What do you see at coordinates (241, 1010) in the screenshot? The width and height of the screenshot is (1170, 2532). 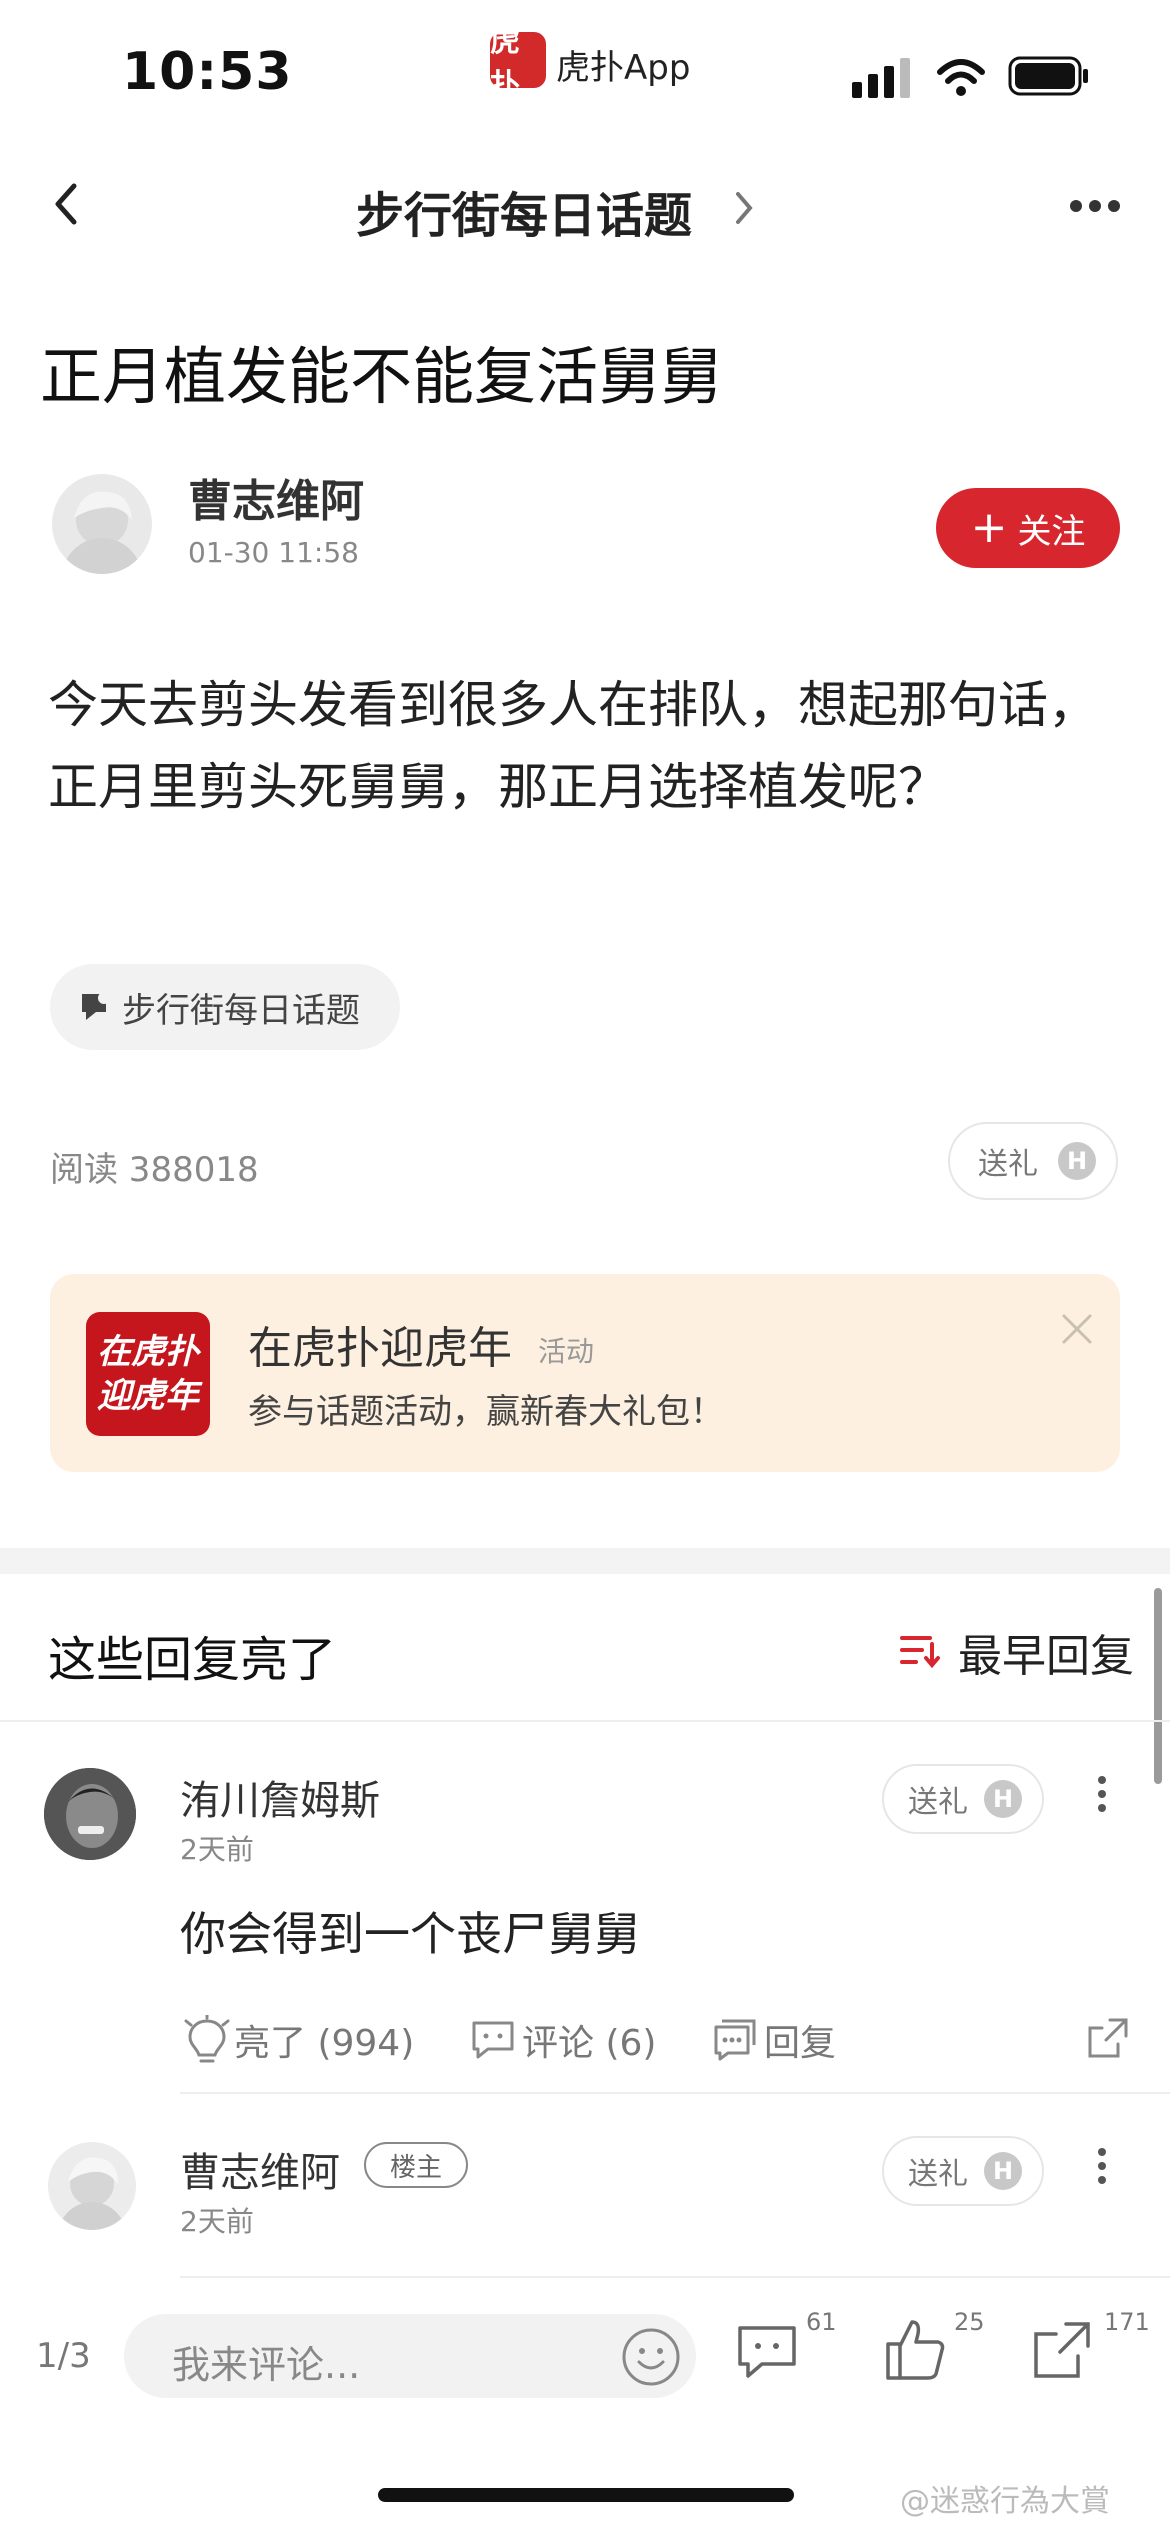 I see `topic-tag-label: 步行街每日话题` at bounding box center [241, 1010].